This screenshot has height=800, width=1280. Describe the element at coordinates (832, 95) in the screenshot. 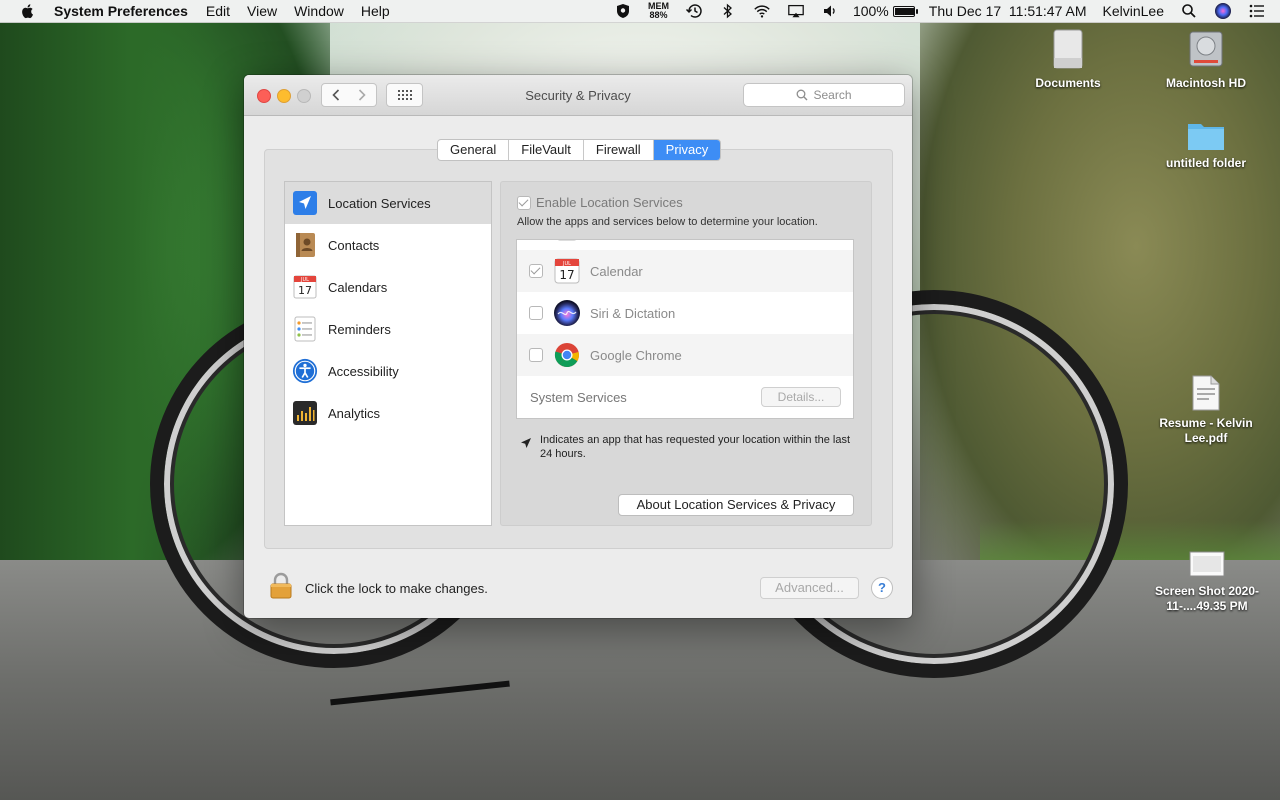

I see `search-placeholder: Search` at that location.